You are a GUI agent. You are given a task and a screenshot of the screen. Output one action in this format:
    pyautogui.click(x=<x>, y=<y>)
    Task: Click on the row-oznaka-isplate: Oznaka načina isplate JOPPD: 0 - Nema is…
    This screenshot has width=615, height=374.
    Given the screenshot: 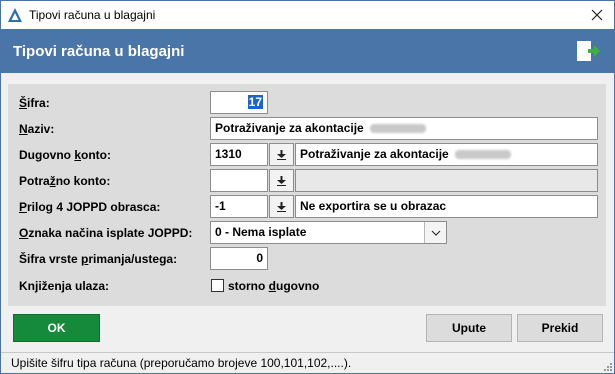 What is the action you would take?
    pyautogui.click(x=307, y=233)
    